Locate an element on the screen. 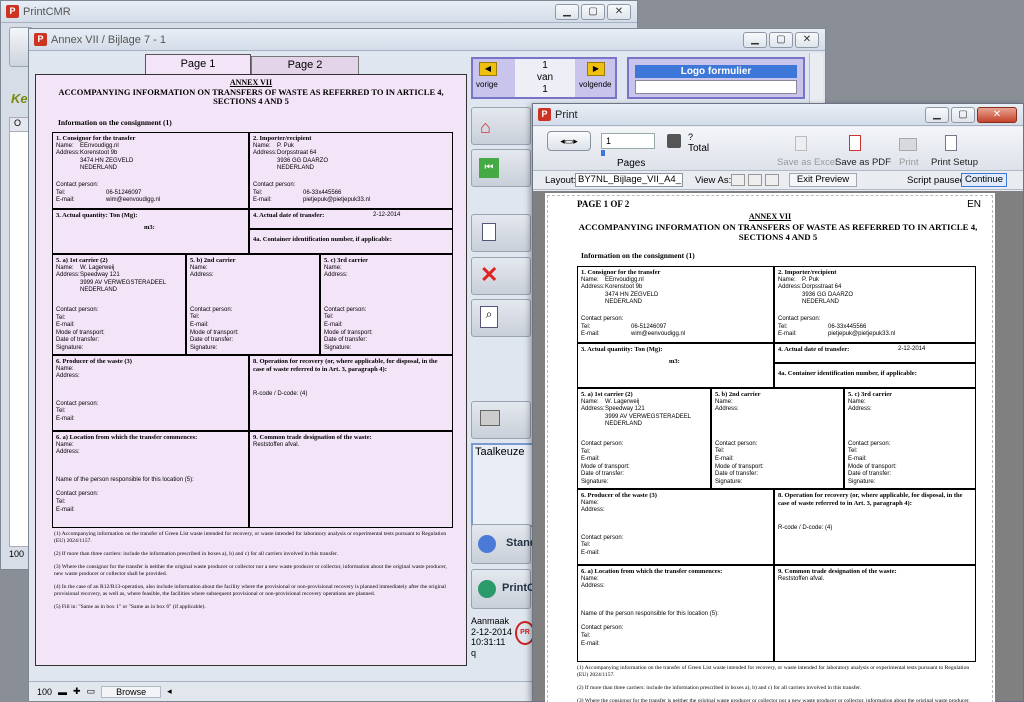 The height and width of the screenshot is (702, 1024). language-panel: Taalkeuze is located at coordinates (503, 485).